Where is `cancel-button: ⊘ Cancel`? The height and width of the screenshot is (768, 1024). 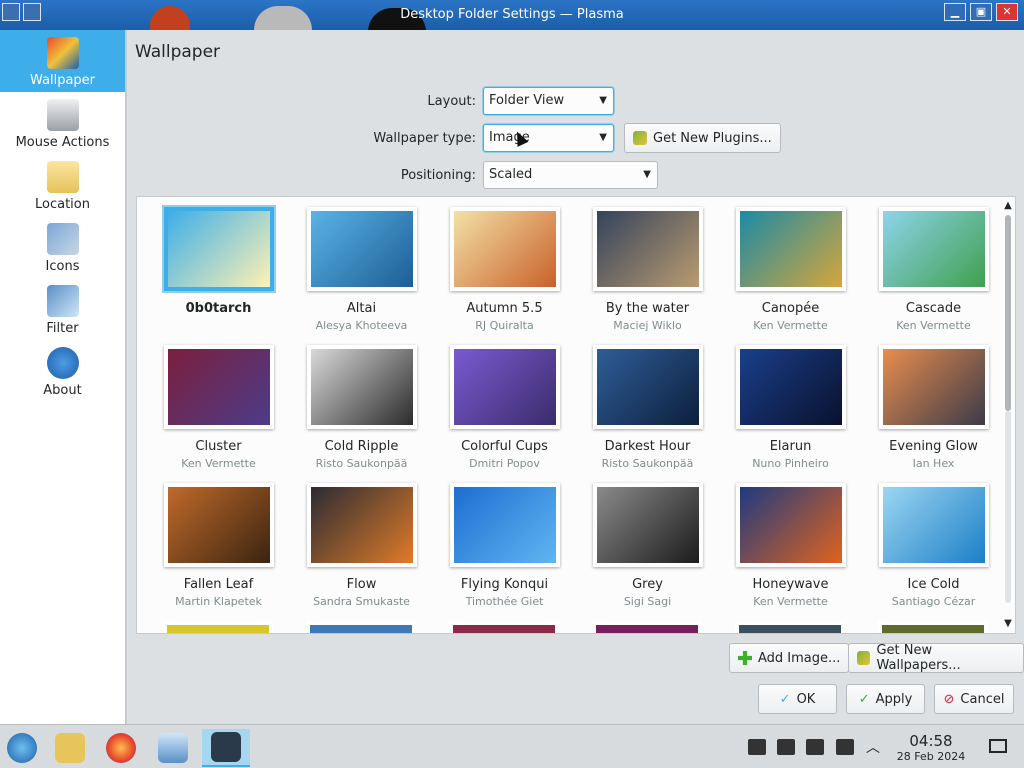 cancel-button: ⊘ Cancel is located at coordinates (974, 699).